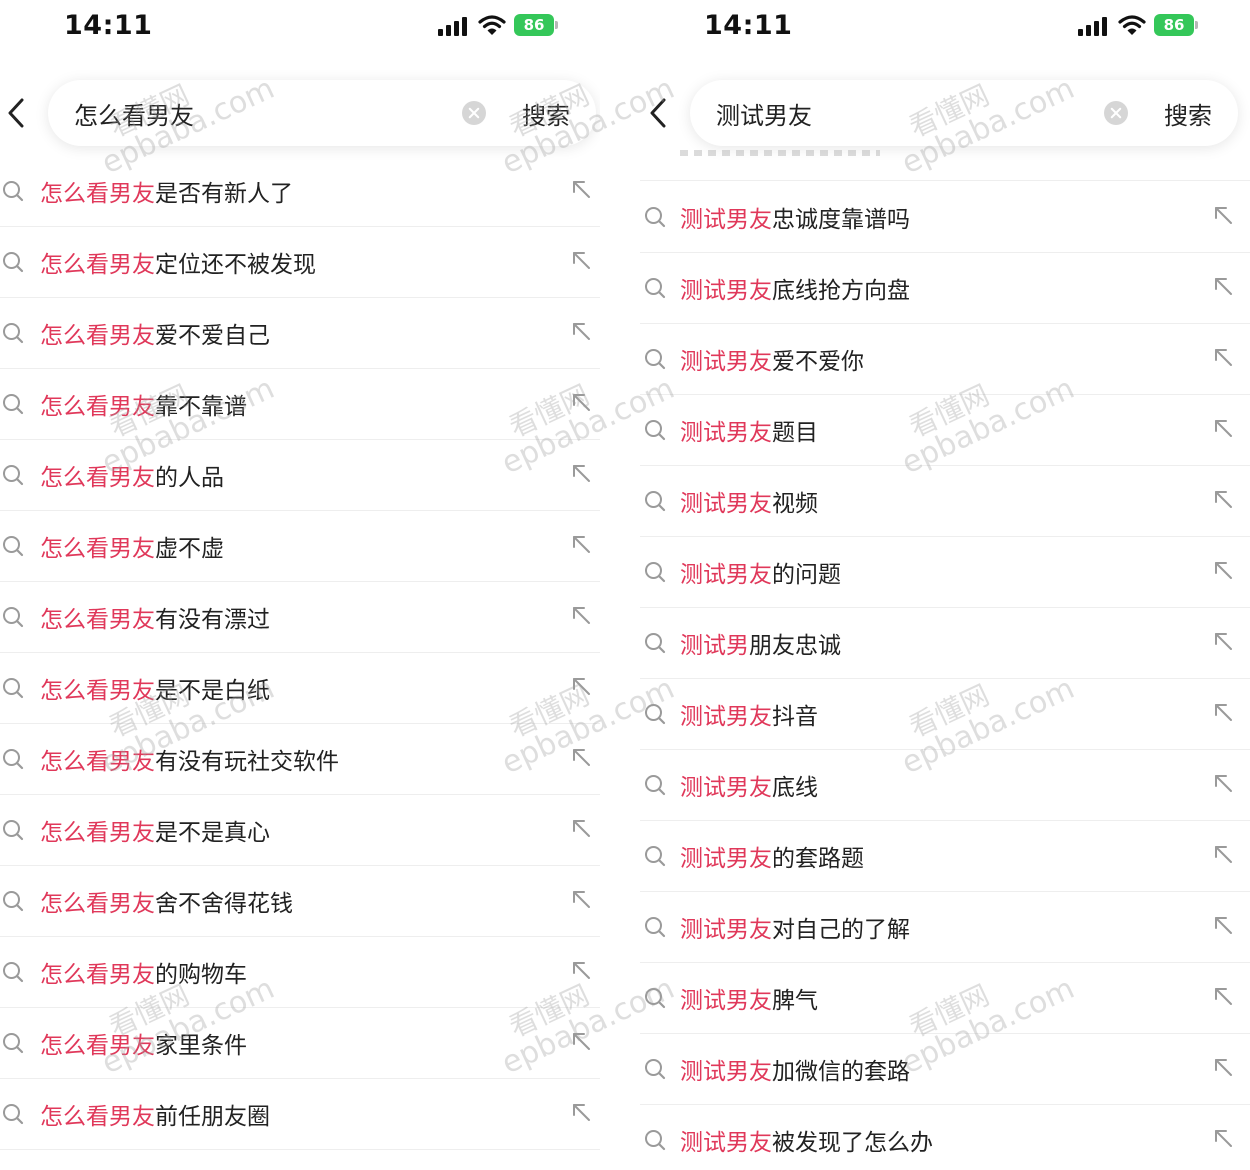 Image resolution: width=1250 pixels, height=1170 pixels. I want to click on suggestion-item: 测试男友底线, so click(945, 785).